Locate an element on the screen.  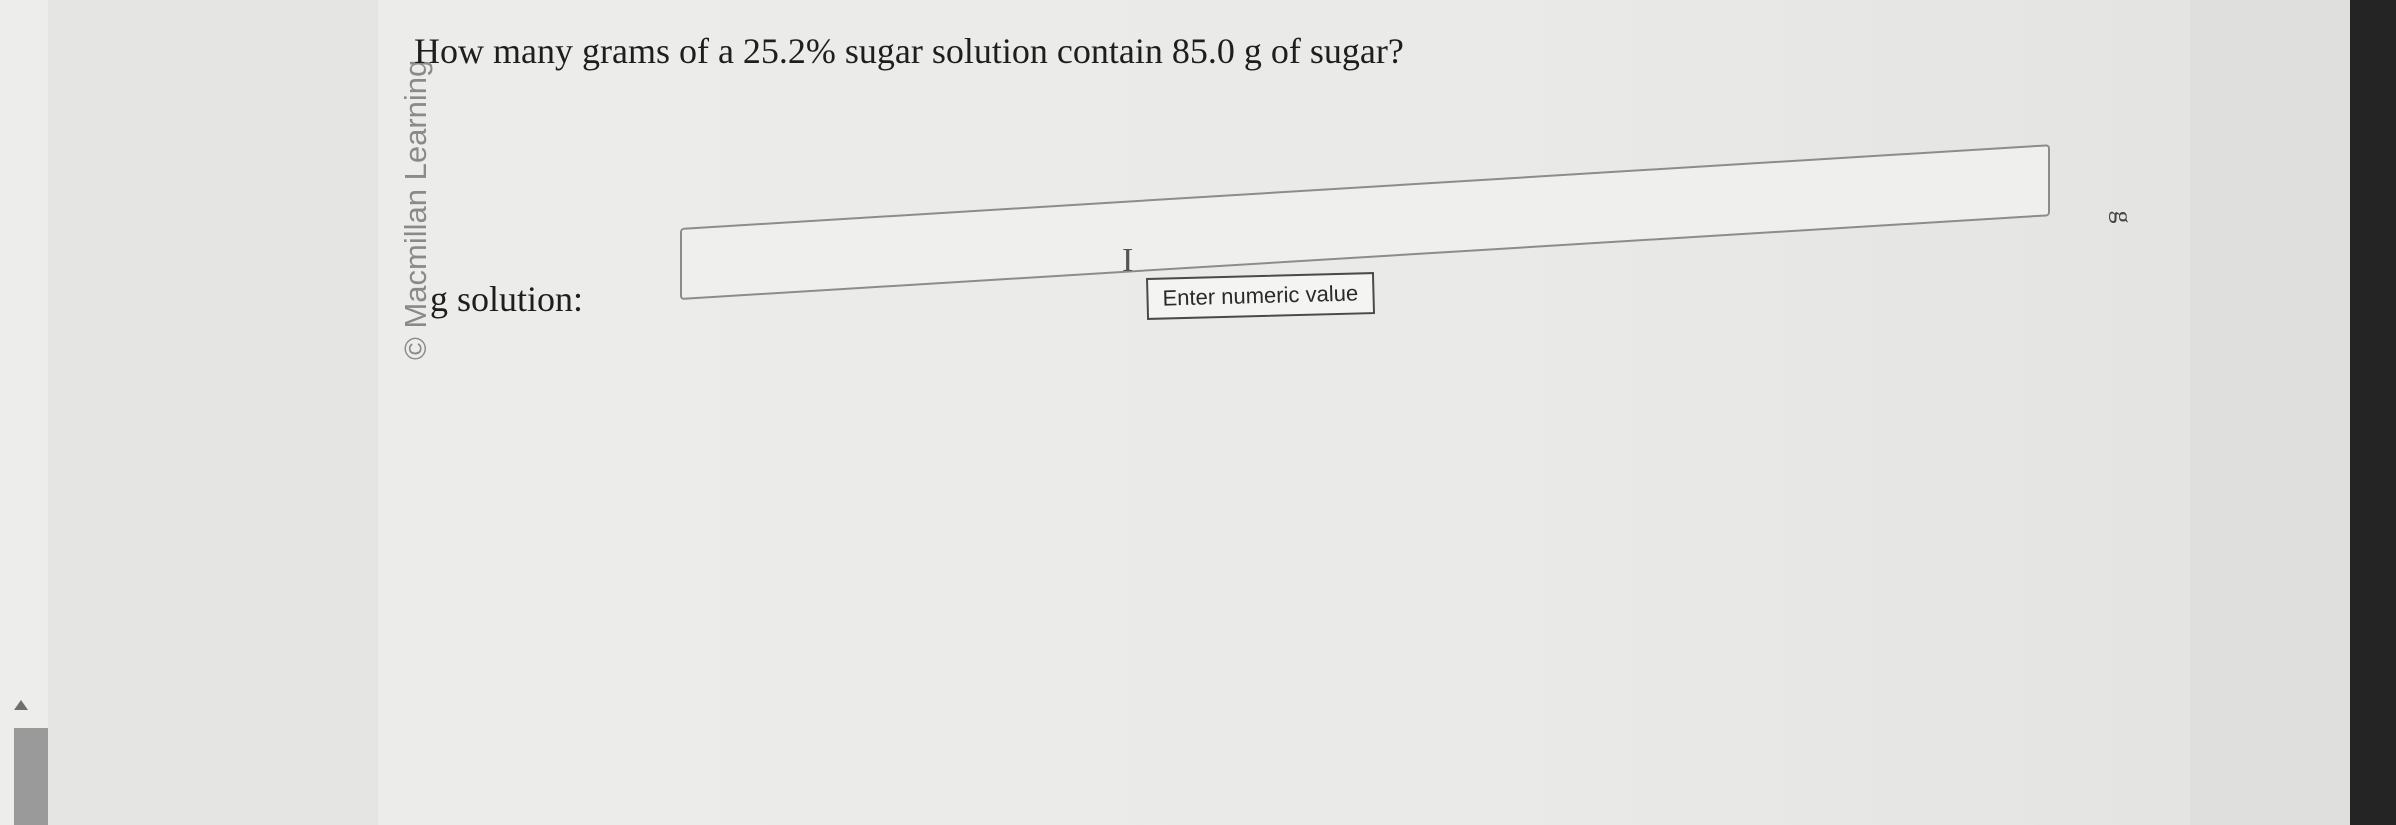
text-cursor-icon: I is located at coordinates (1128, 260).